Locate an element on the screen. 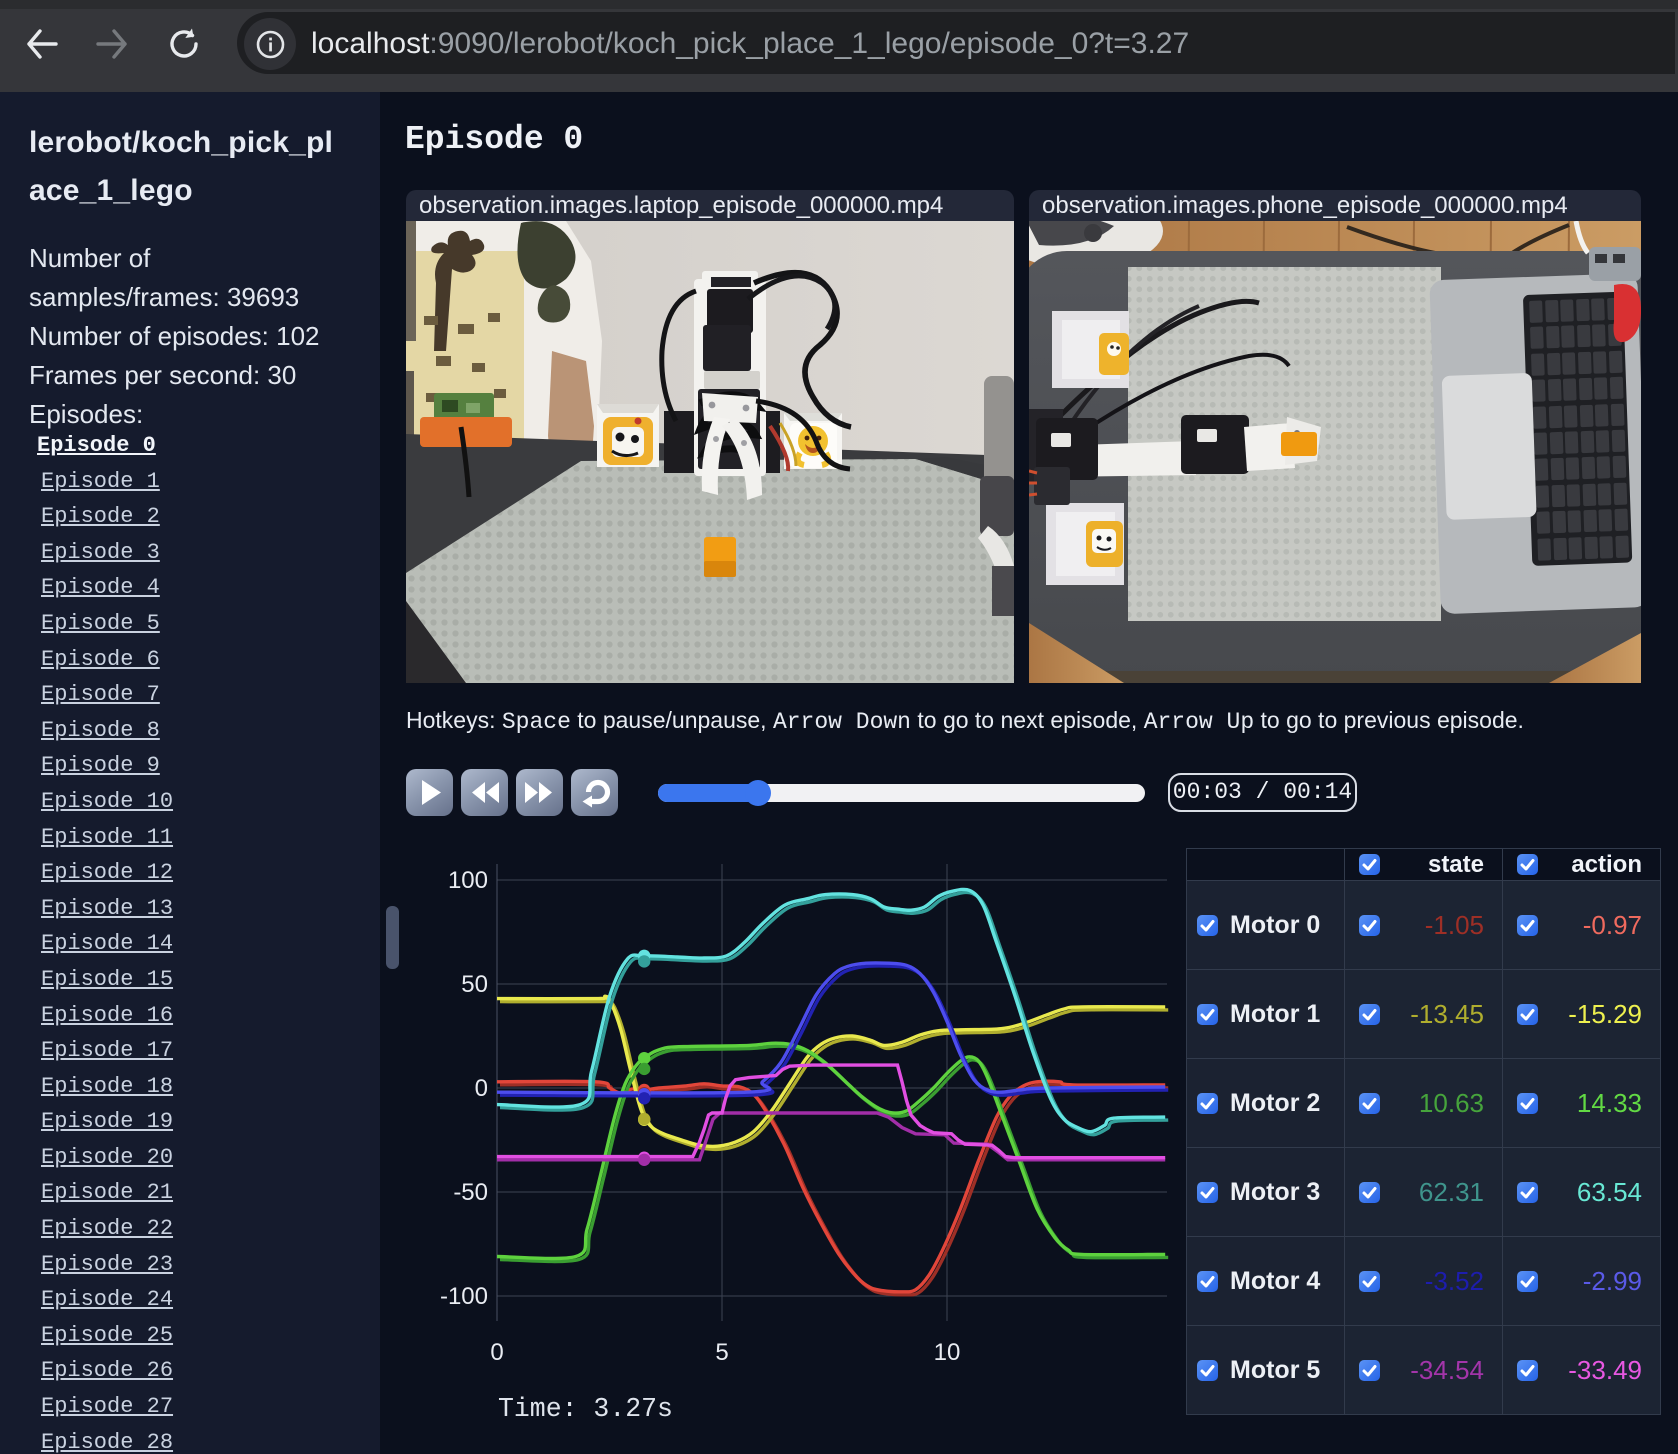 Image resolution: width=1678 pixels, height=1454 pixels. svg-text: 50 is located at coordinates (474, 984).